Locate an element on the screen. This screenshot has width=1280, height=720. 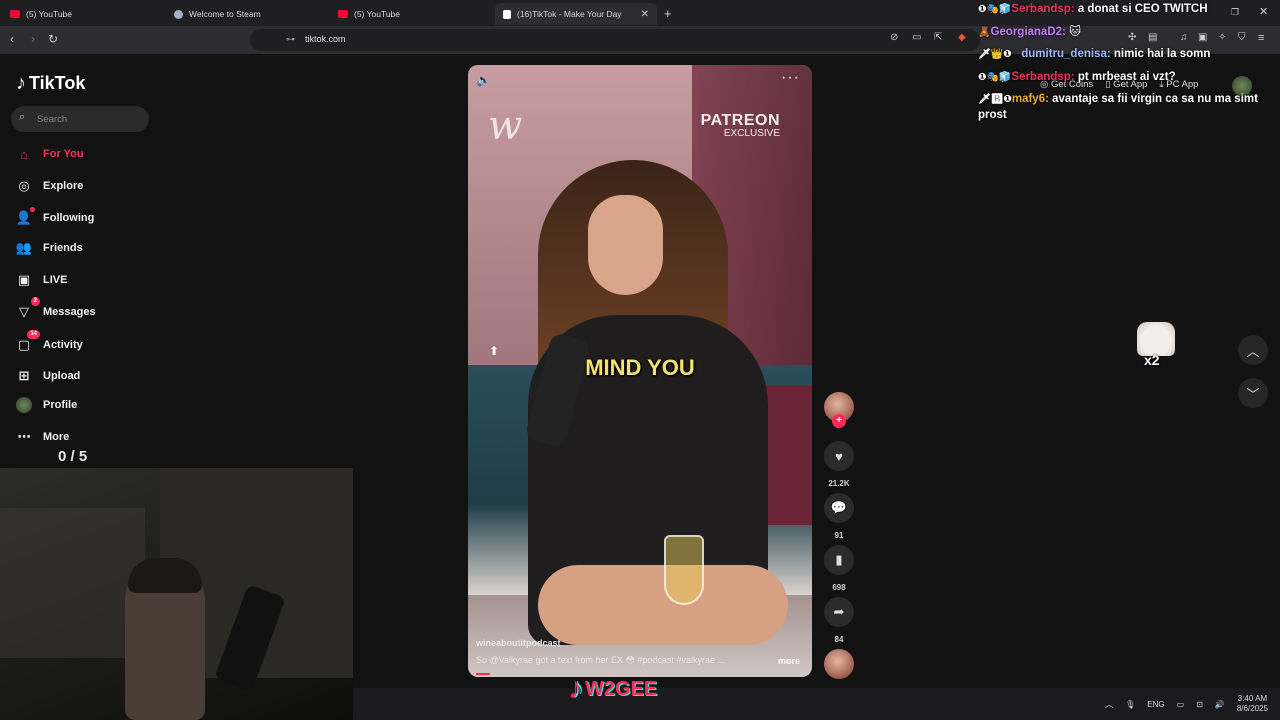
chat-message: ❶🎭🧊Serbandsp: a donat si CEO TWITCH is located at coordinates (1128, 10).